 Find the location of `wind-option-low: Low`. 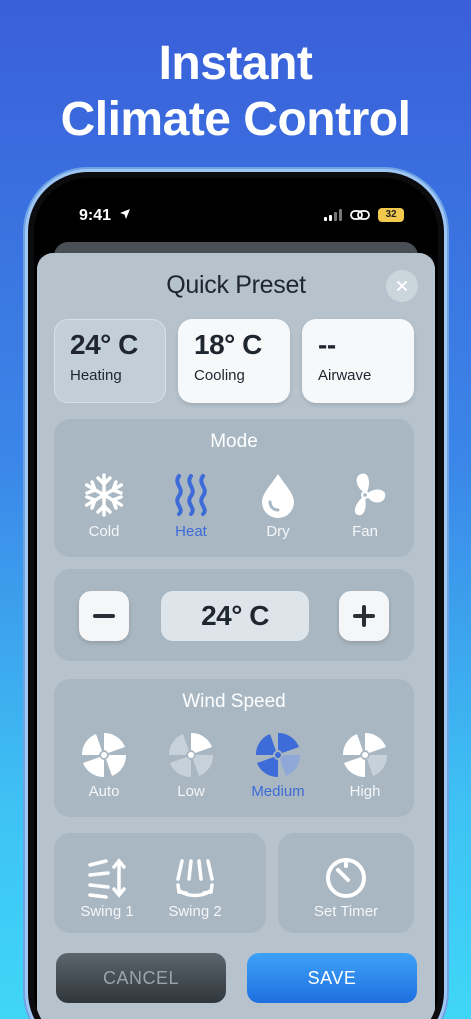

wind-option-low: Low is located at coordinates (191, 763).